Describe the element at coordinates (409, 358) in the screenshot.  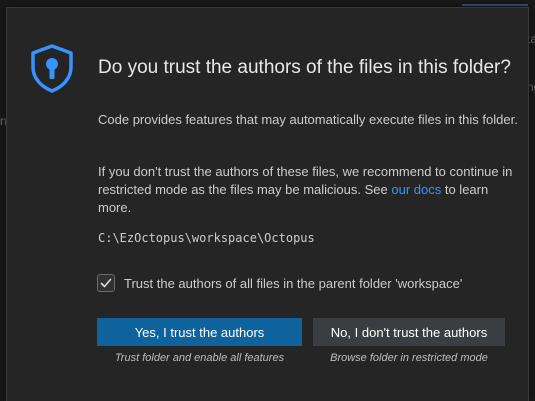
I see `dont-trust-button-hint: Browse folder in restricted mode` at that location.